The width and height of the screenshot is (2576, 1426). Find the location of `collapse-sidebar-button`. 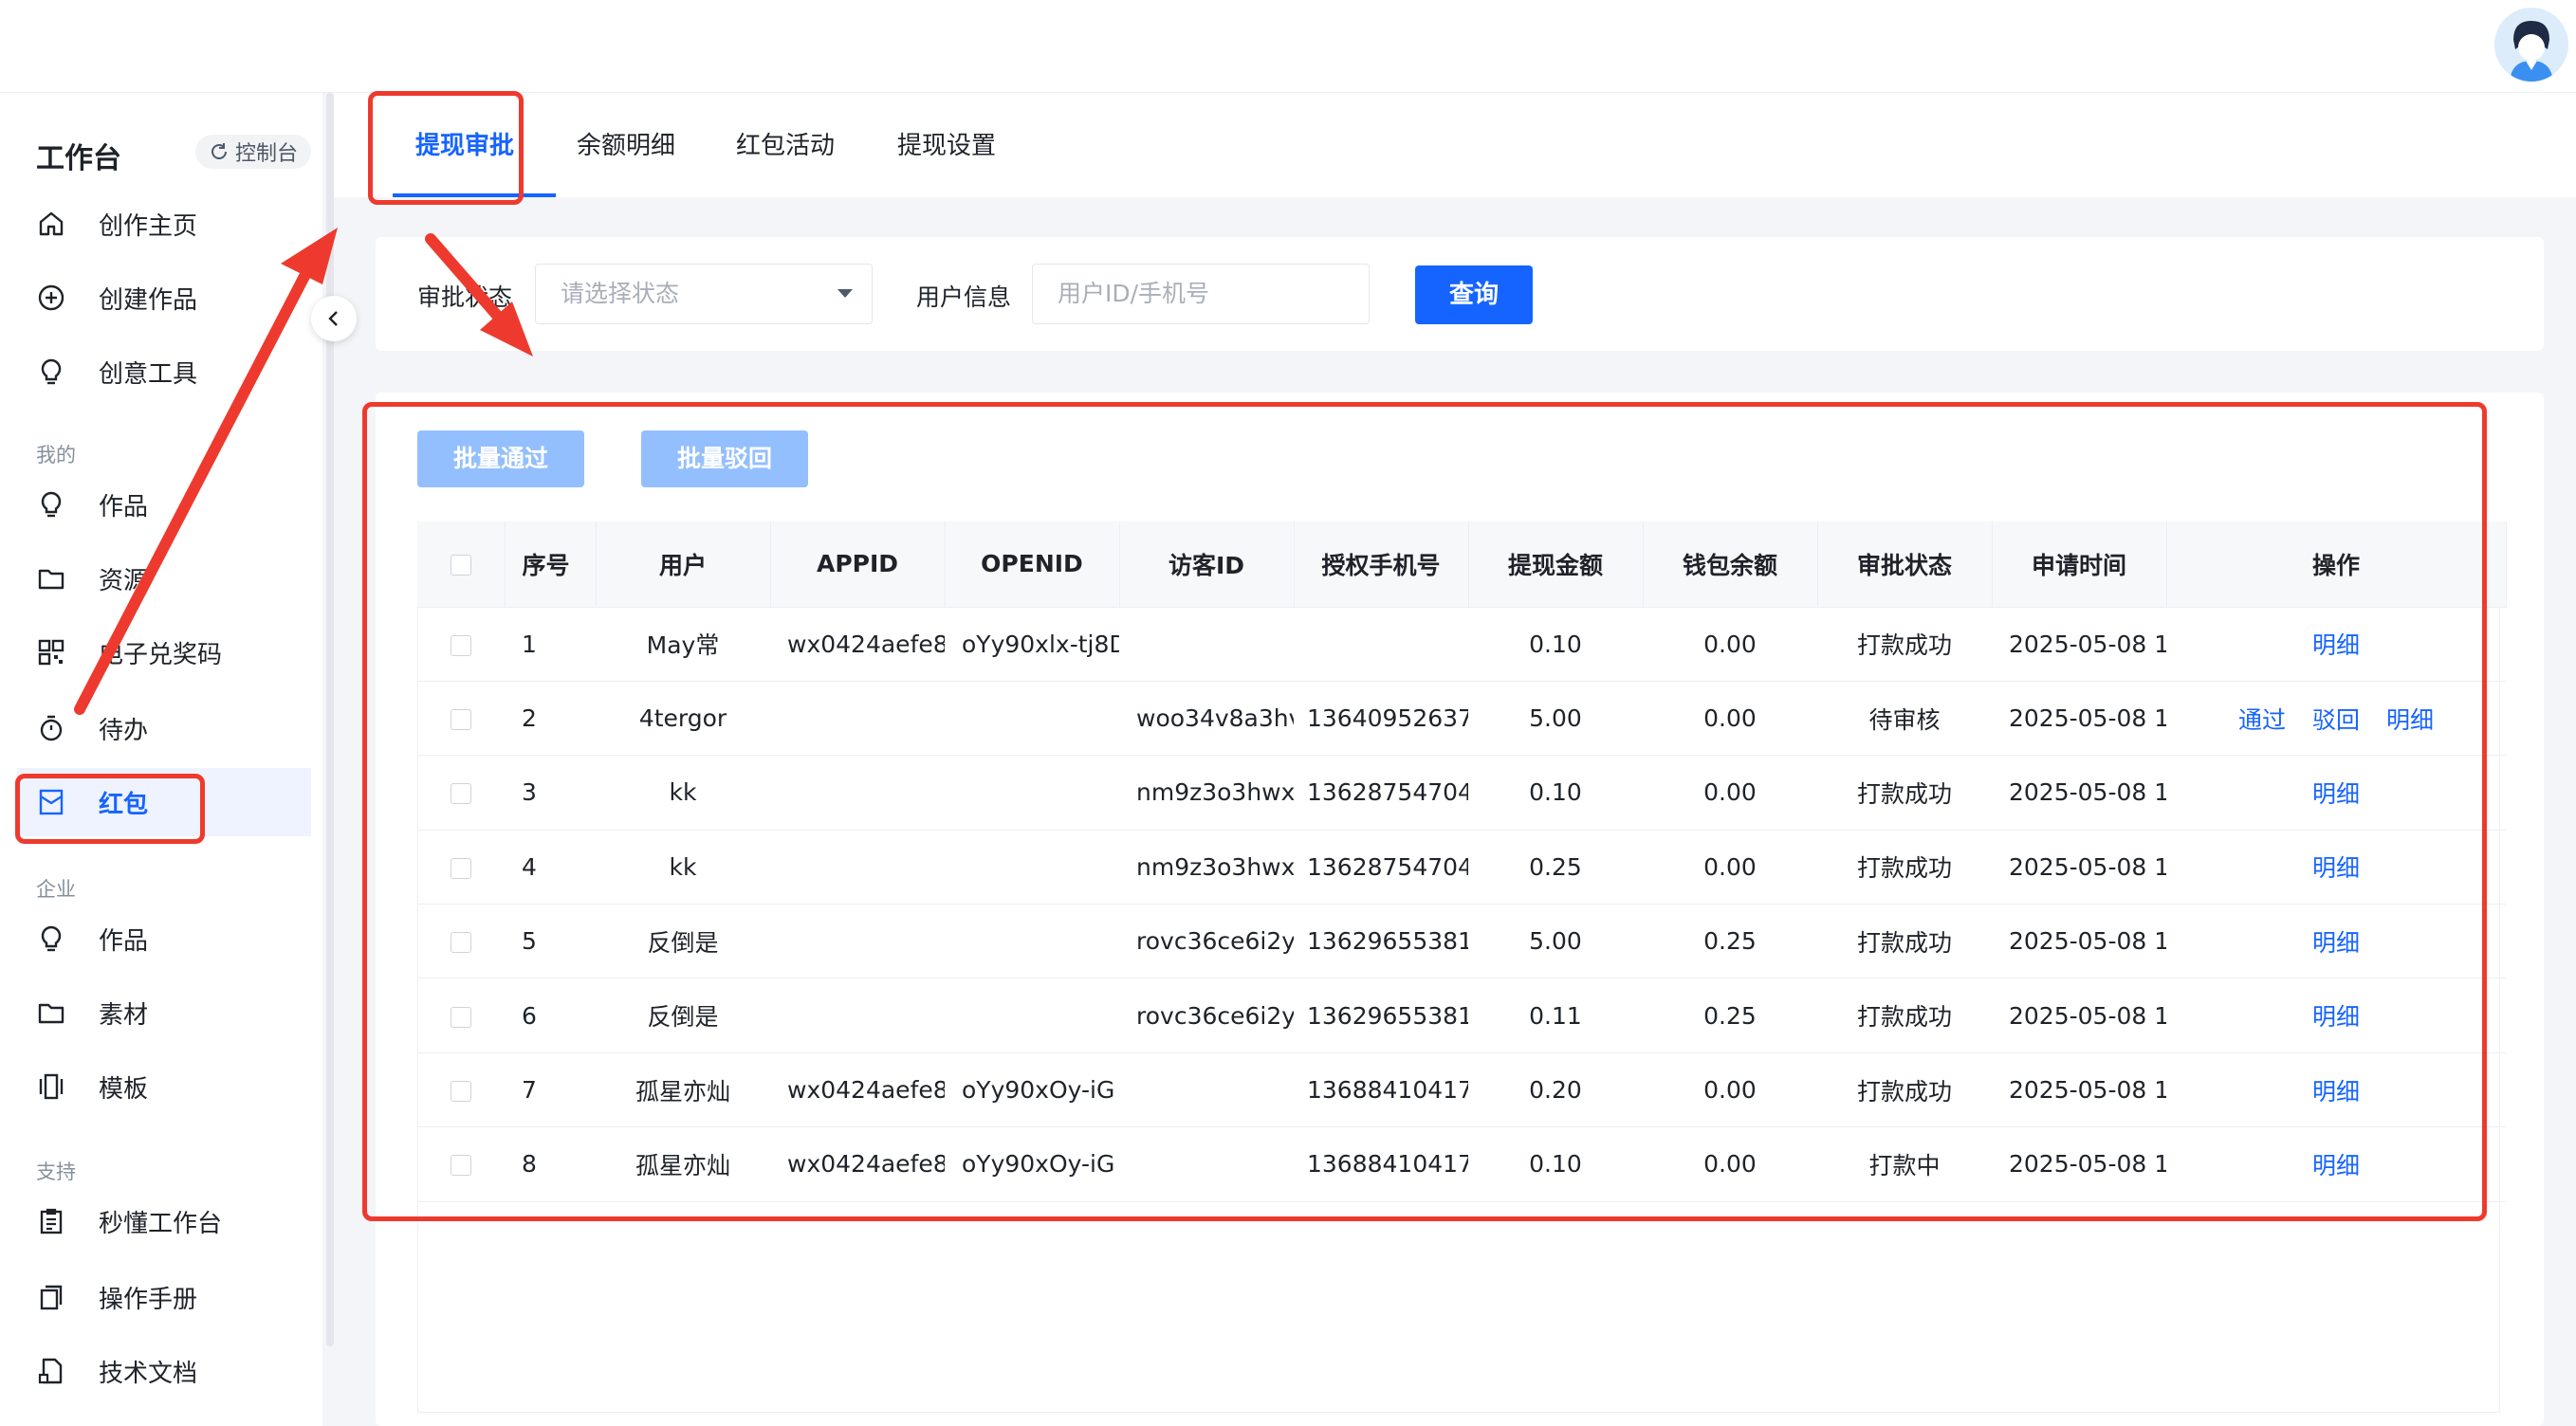

collapse-sidebar-button is located at coordinates (334, 318).